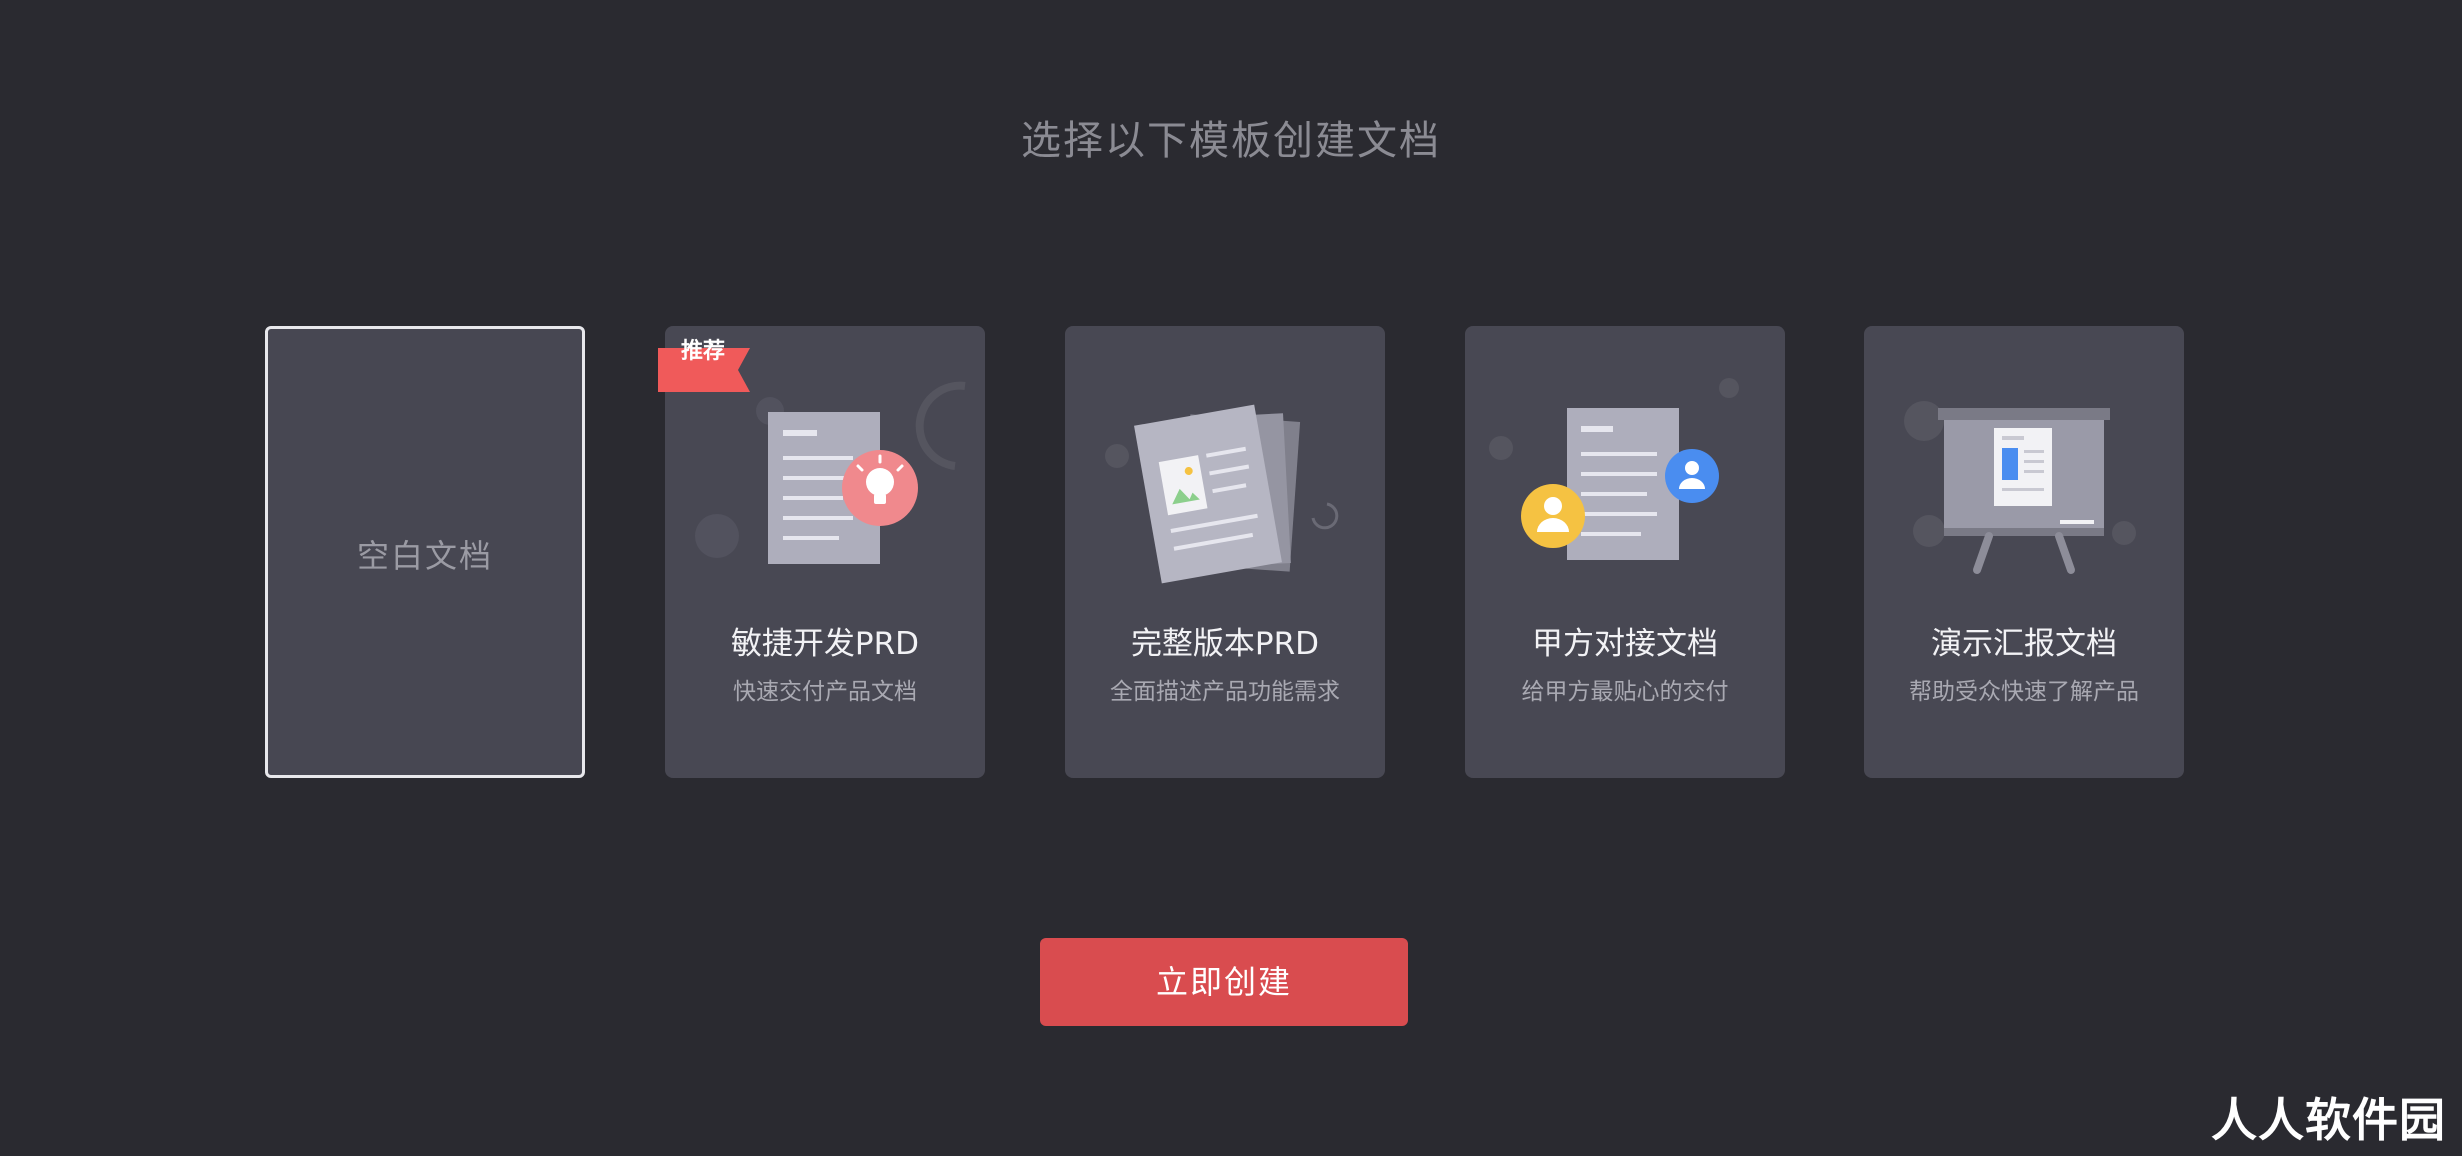 The height and width of the screenshot is (1156, 2462). What do you see at coordinates (2328, 1120) in the screenshot?
I see `watermark-logo: 人人软件园` at bounding box center [2328, 1120].